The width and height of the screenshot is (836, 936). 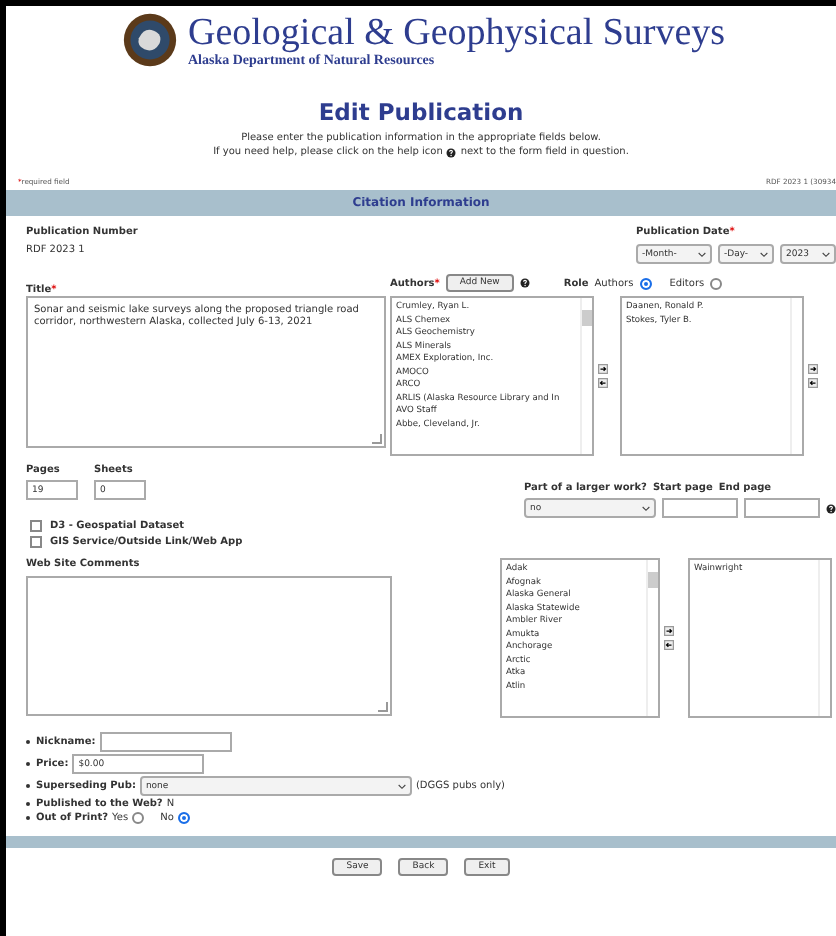 What do you see at coordinates (209, 646) in the screenshot?
I see `comments-textarea` at bounding box center [209, 646].